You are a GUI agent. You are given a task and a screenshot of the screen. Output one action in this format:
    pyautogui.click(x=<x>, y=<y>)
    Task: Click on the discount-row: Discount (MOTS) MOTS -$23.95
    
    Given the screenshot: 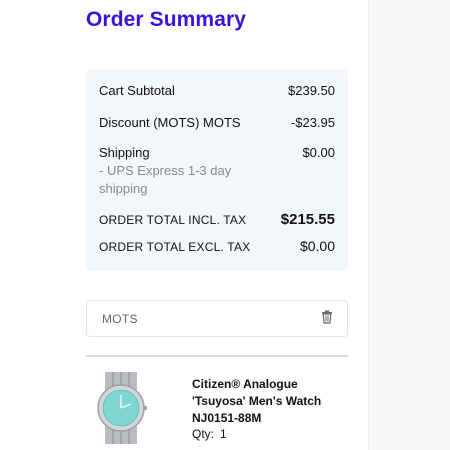 What is the action you would take?
    pyautogui.click(x=217, y=122)
    